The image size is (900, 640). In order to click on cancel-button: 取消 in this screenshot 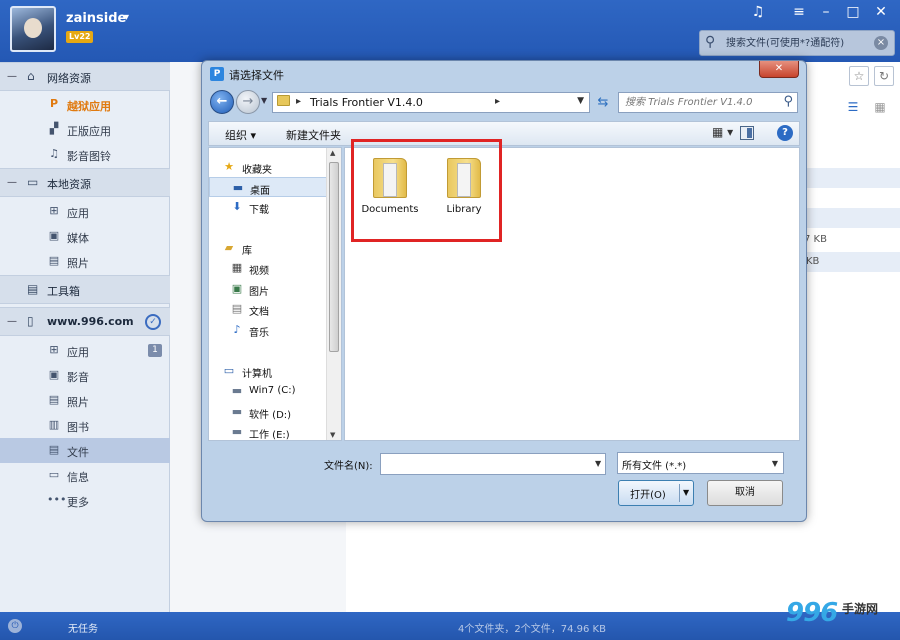, I will do `click(745, 493)`.